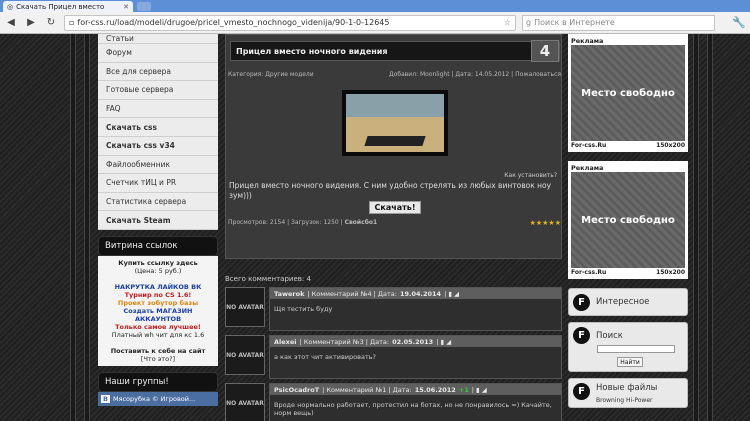 Image resolution: width=750 pixels, height=421 pixels. What do you see at coordinates (158, 351) in the screenshot?
I see `place-link: Поставить к себе на сайт` at bounding box center [158, 351].